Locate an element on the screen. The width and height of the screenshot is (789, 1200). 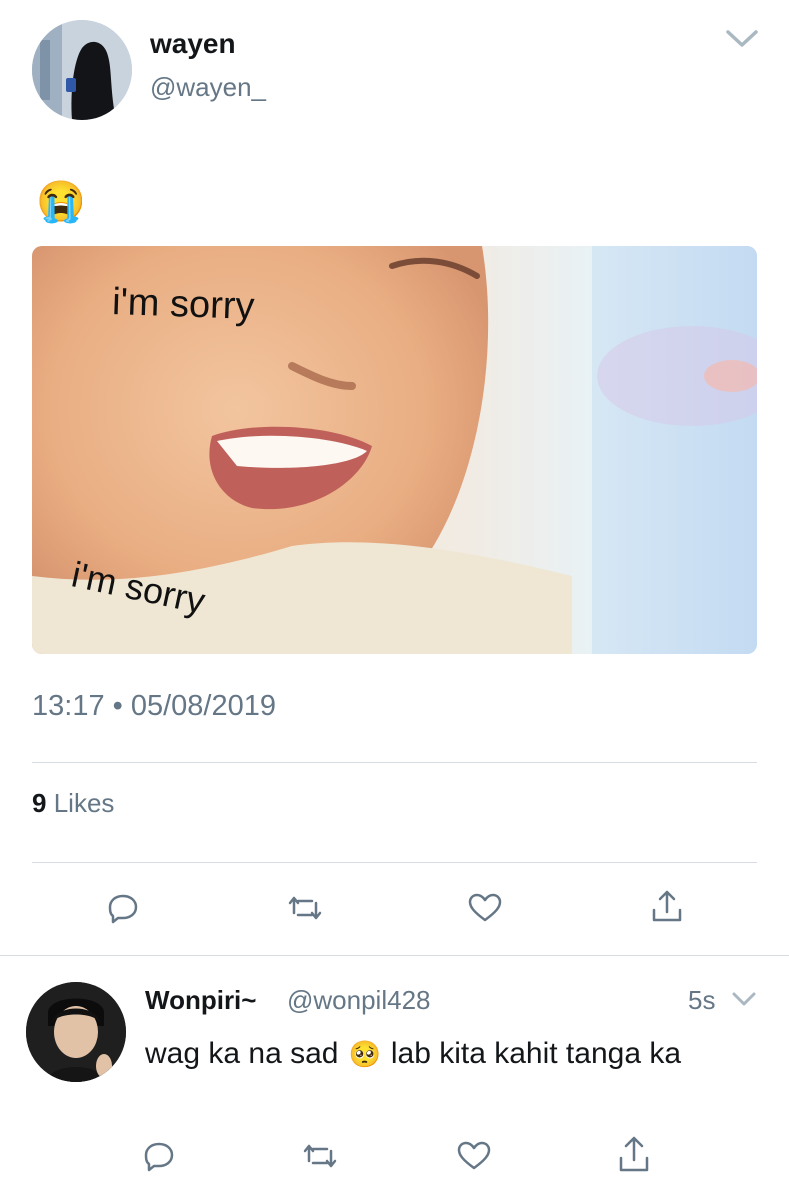
reply-text-before: wag ka na sad is located at coordinates (242, 1053).